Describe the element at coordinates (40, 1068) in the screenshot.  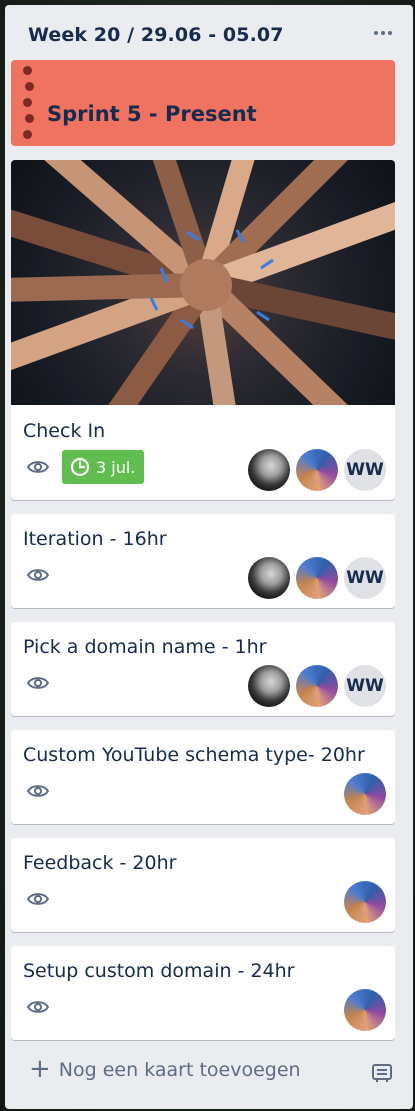
I see `plus-icon: +` at that location.